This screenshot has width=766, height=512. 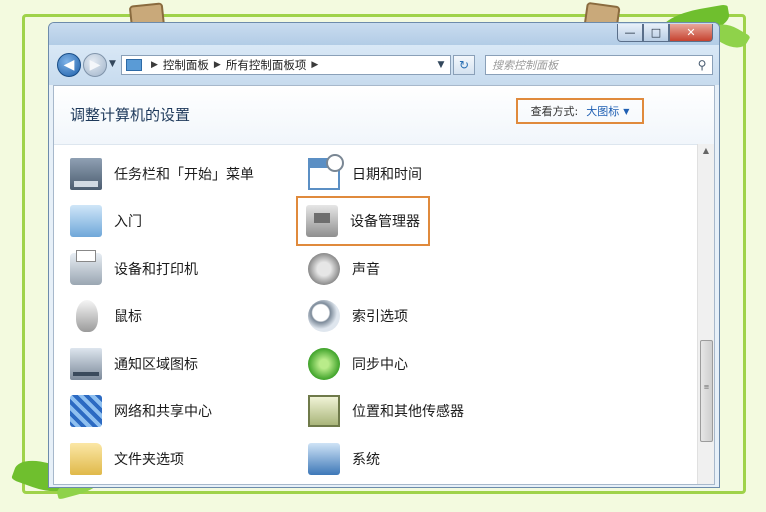 I want to click on navigation-bar: ◀ ▶ ▼ ▶ 控制面板 ▶ 所有控制面板项 ▶ ▼ ↻ 搜索控制面板 ⚲, so click(x=384, y=65).